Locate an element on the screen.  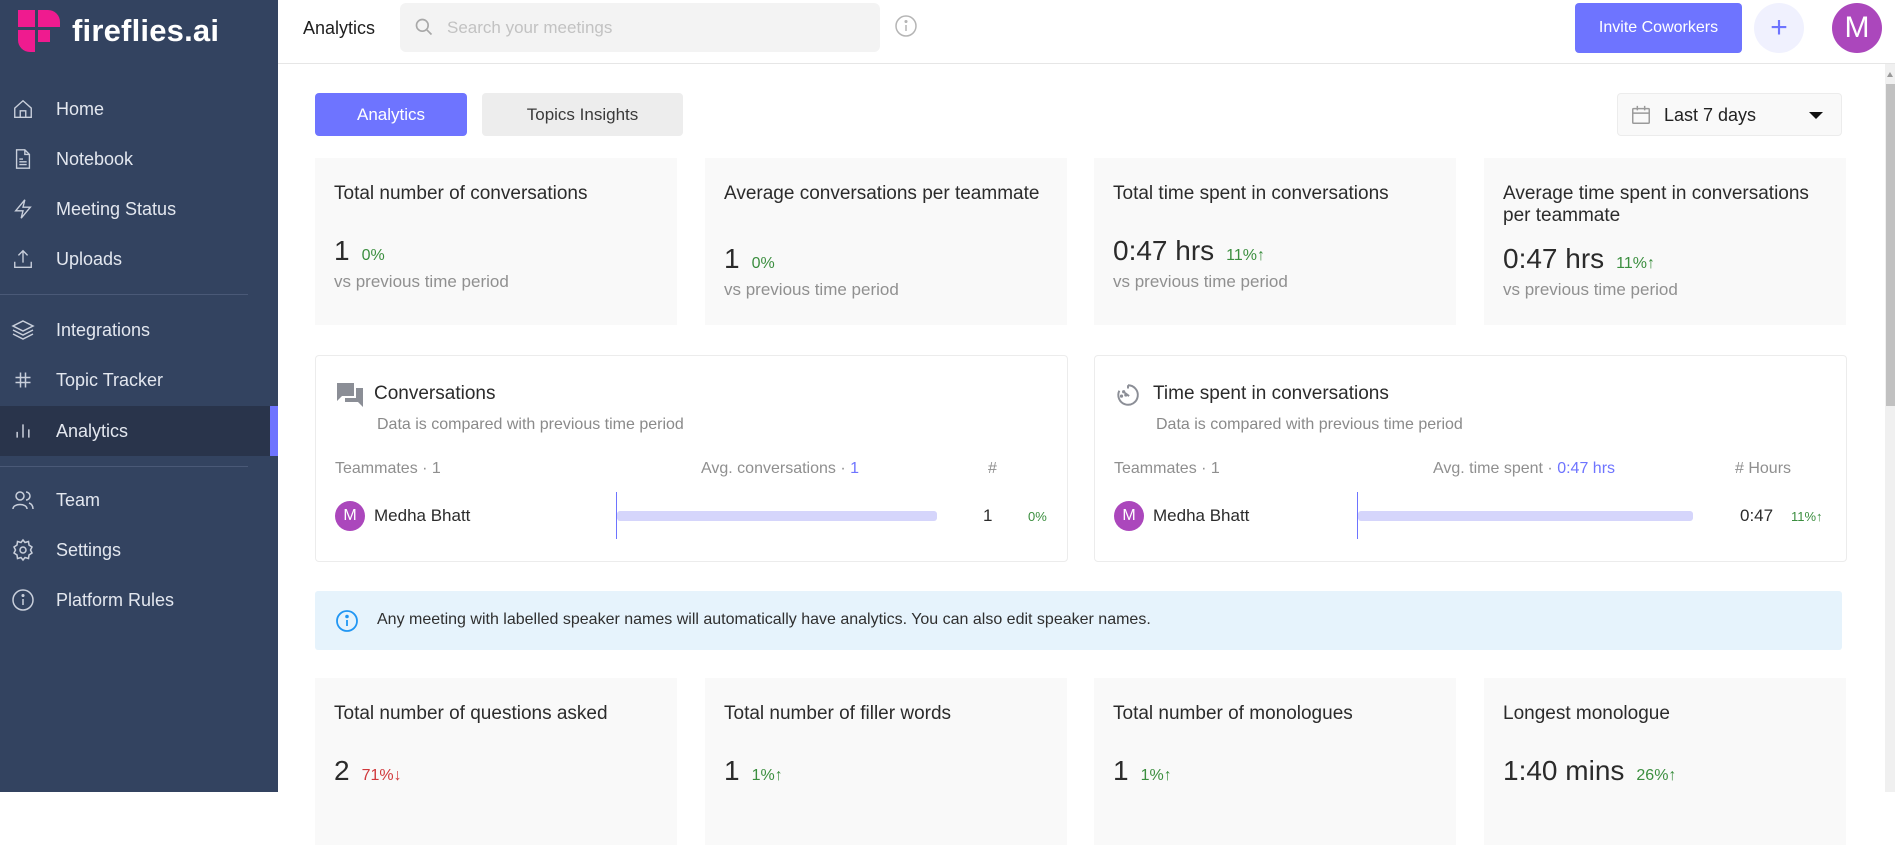
user-avatar: M is located at coordinates (1857, 28).